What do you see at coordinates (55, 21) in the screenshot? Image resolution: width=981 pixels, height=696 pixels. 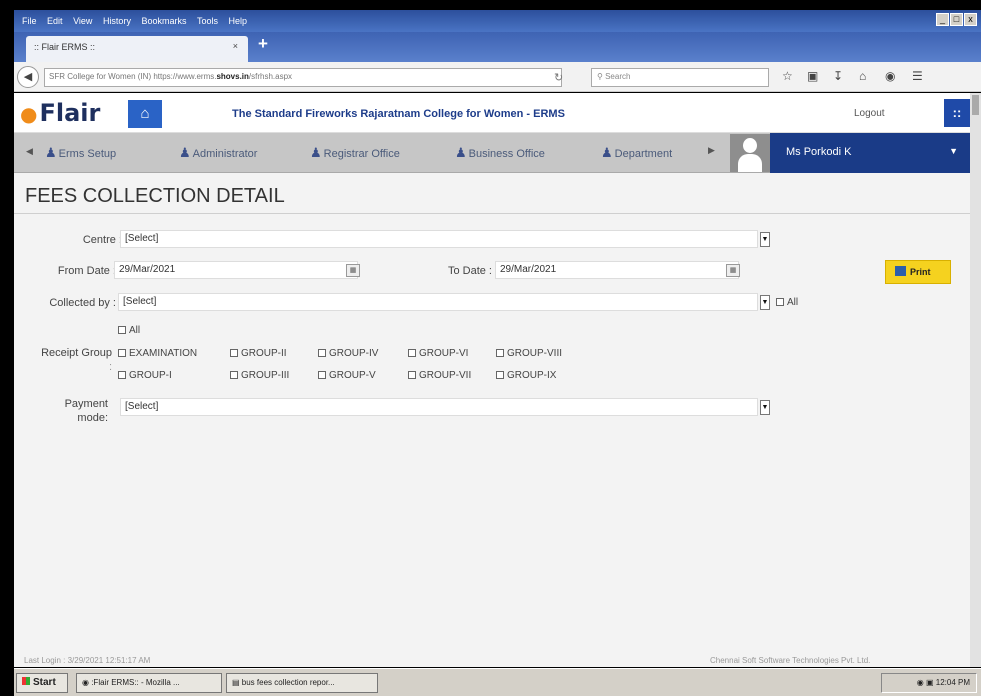 I see `menu-edit: Edit` at bounding box center [55, 21].